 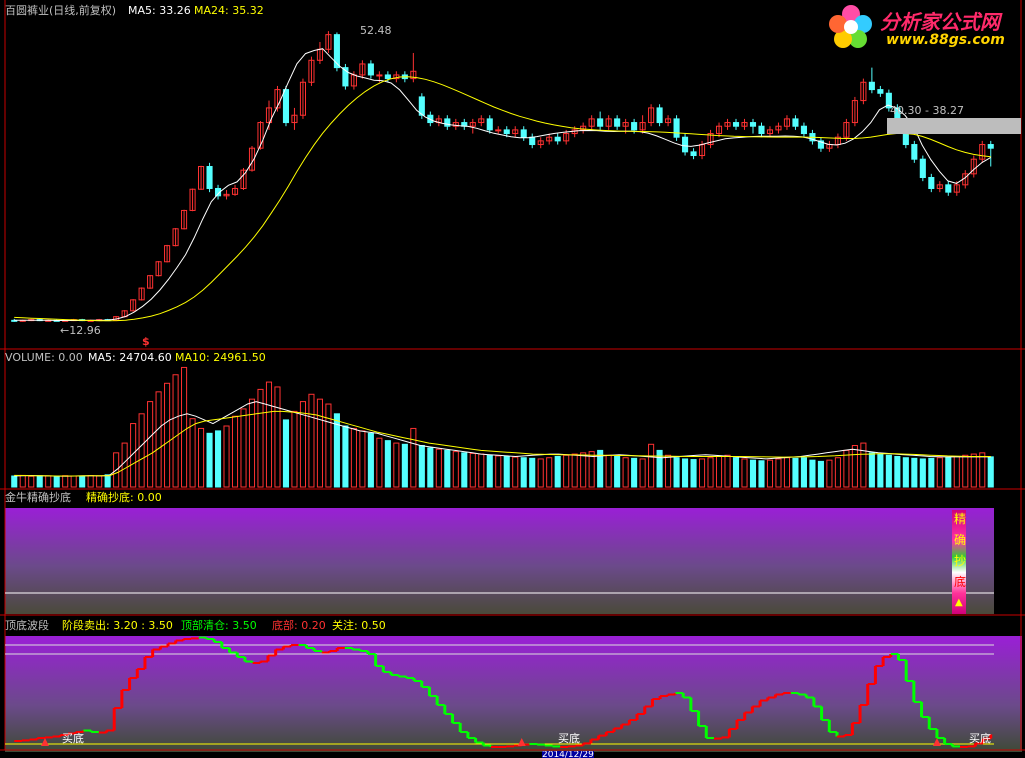 What do you see at coordinates (960, 519) in the screenshot?
I see `marker-char-1: 精` at bounding box center [960, 519].